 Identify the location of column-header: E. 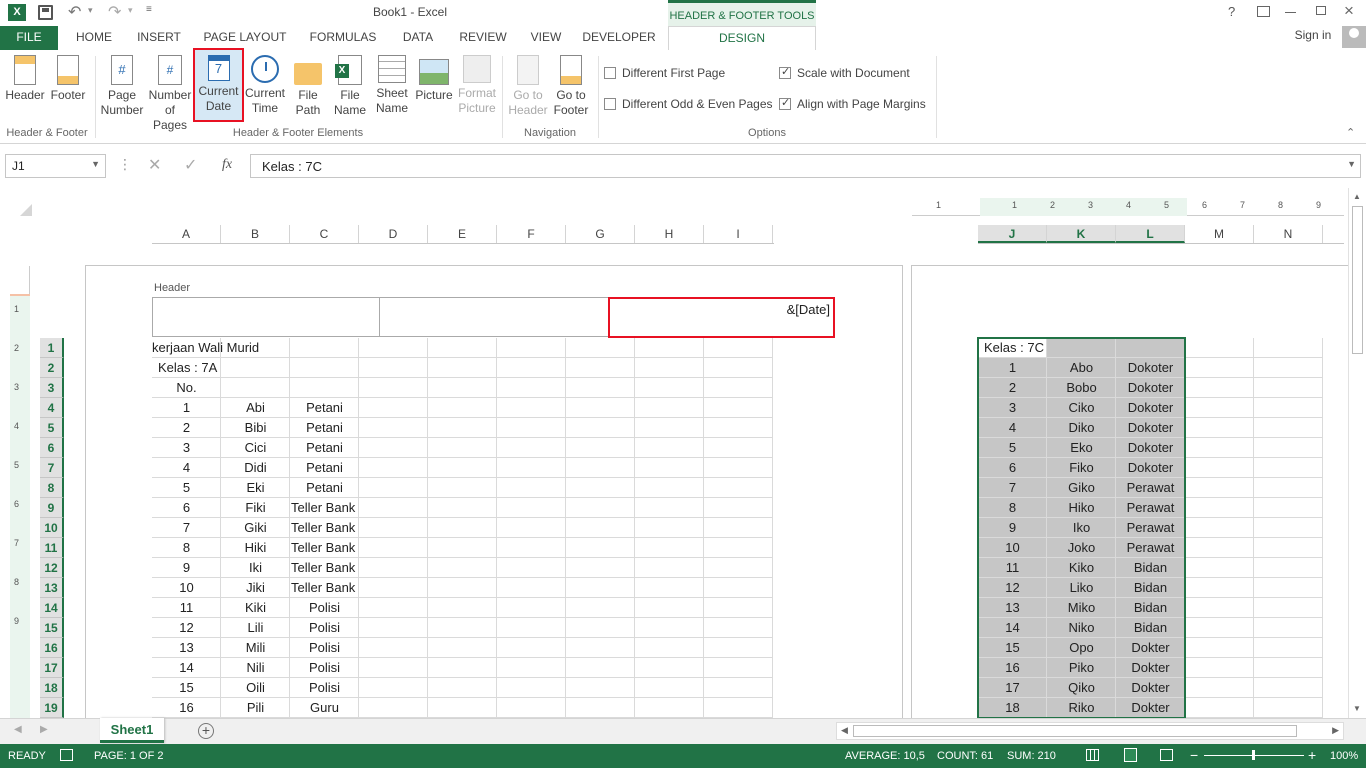
(462, 234).